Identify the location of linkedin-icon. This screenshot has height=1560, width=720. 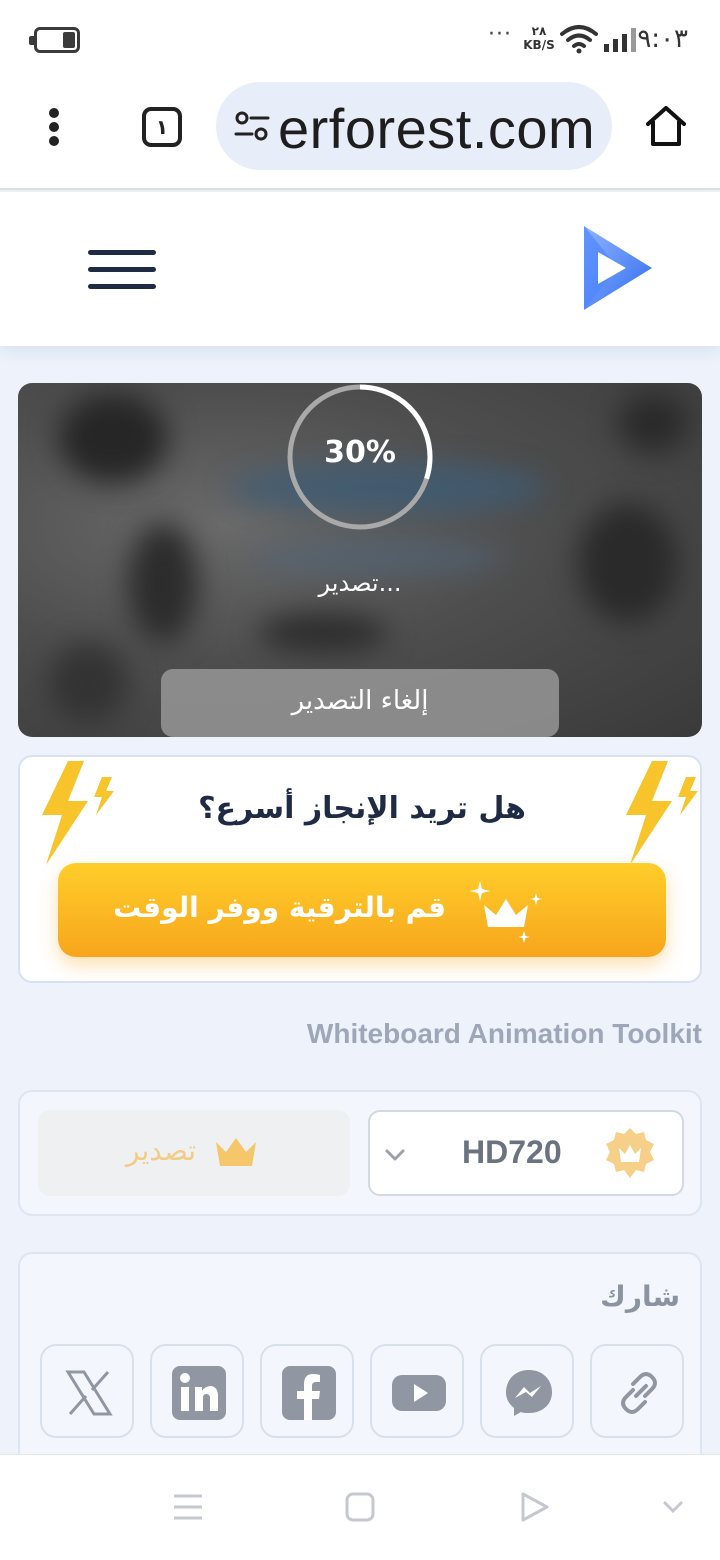
(199, 1393).